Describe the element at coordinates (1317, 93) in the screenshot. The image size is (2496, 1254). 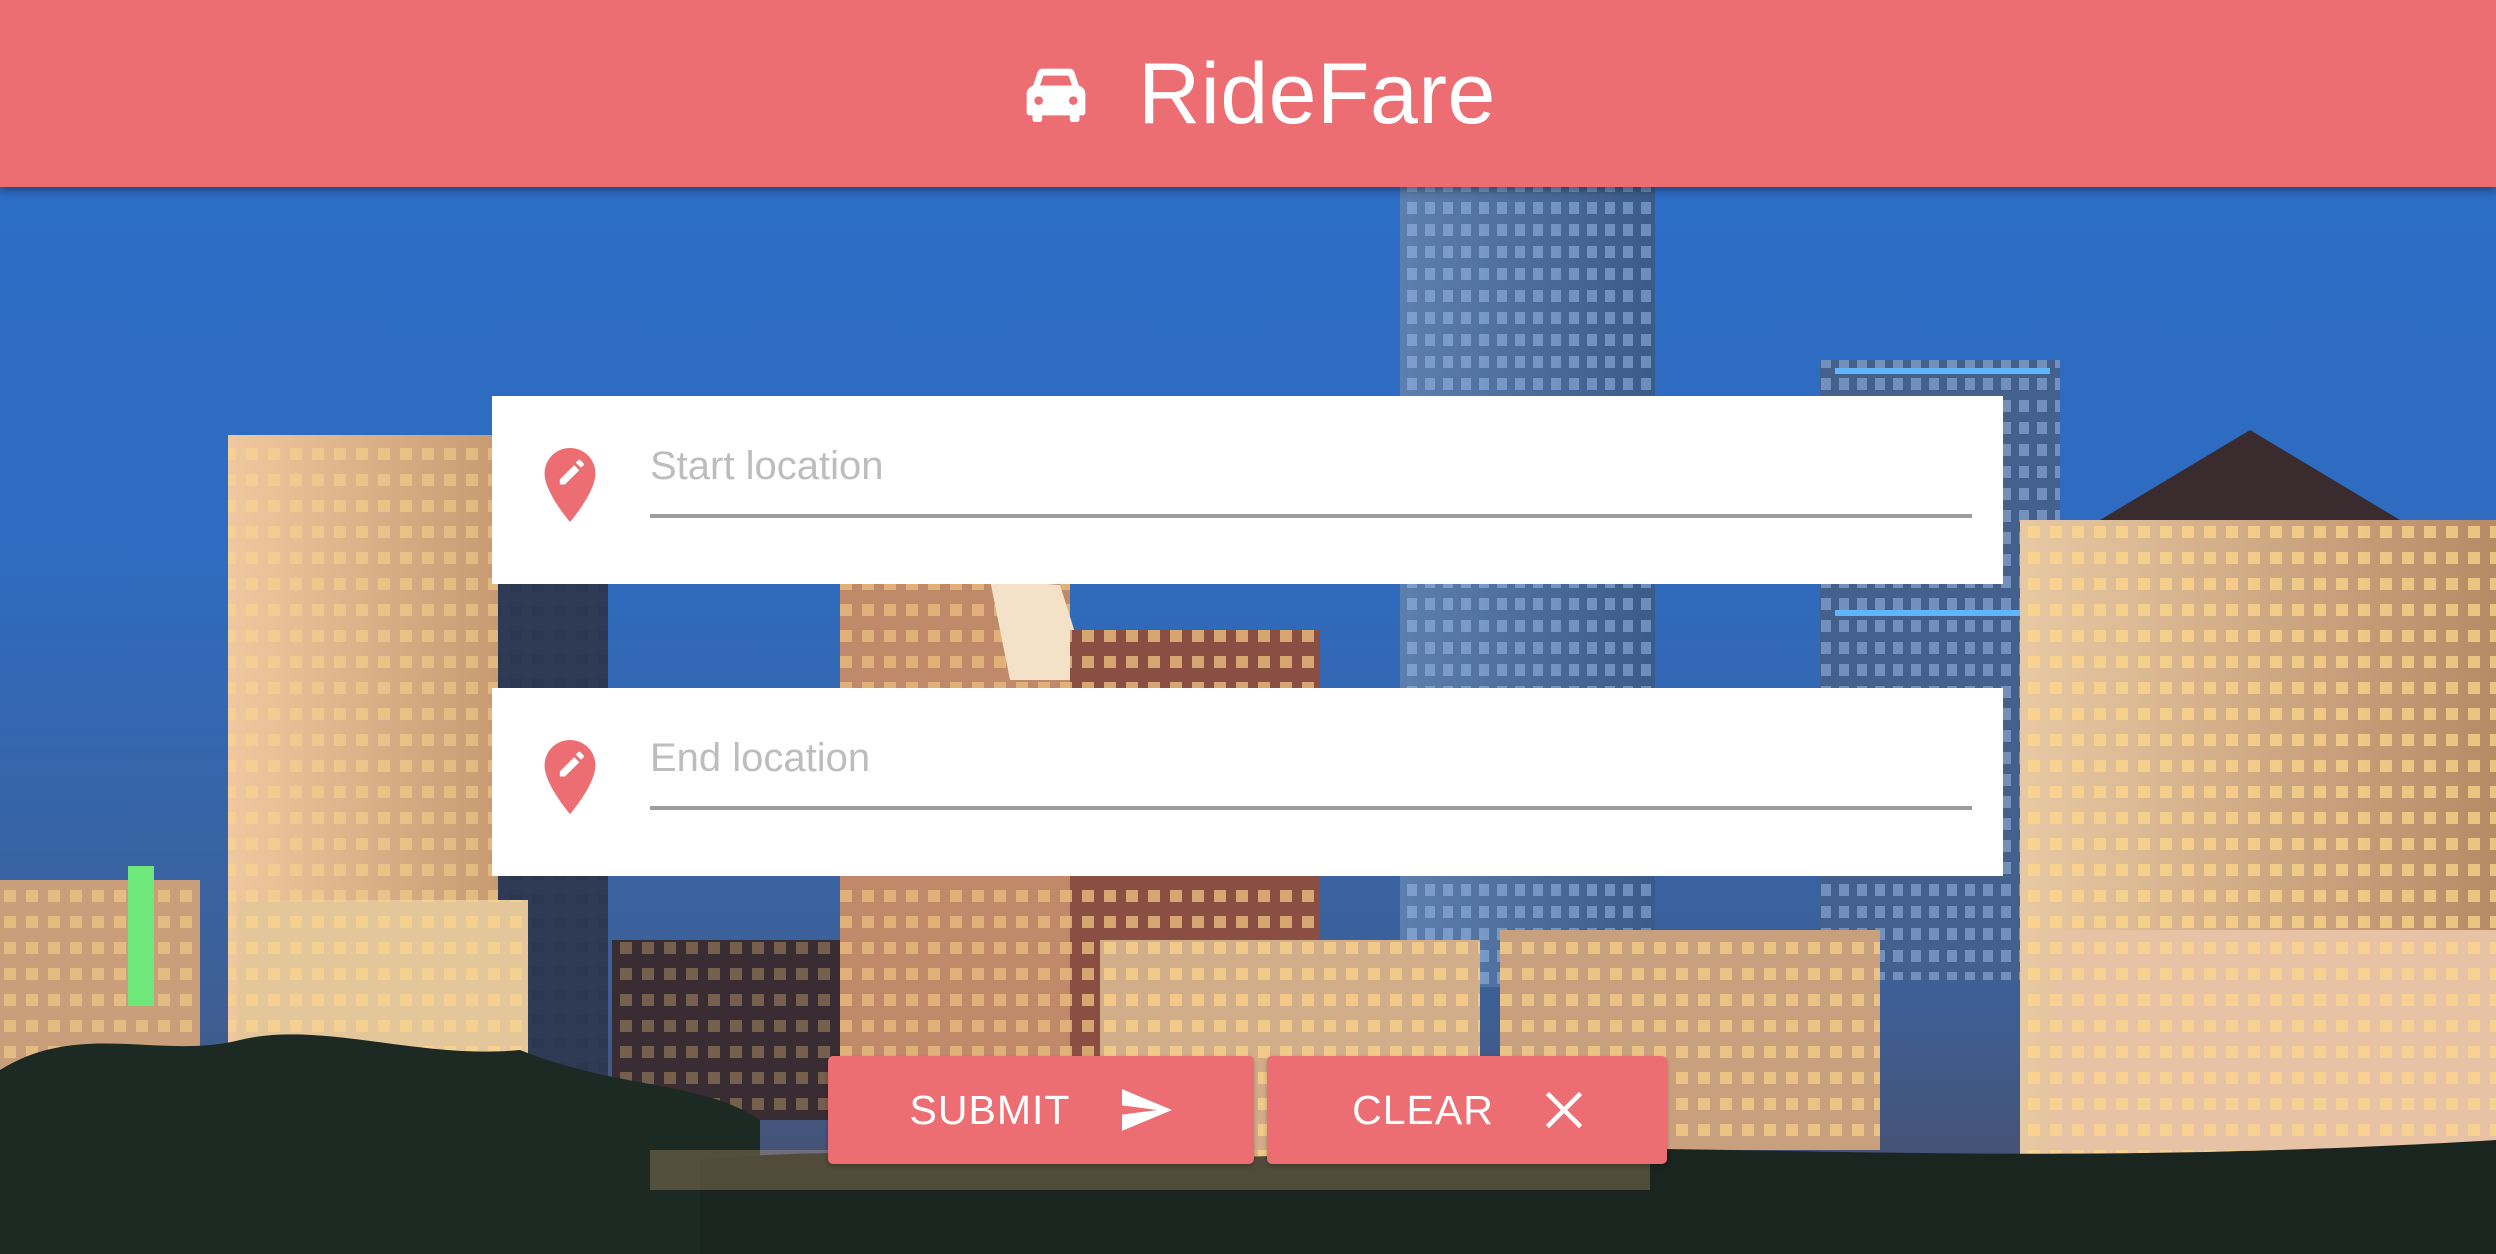
I see `app-title: RideFare` at that location.